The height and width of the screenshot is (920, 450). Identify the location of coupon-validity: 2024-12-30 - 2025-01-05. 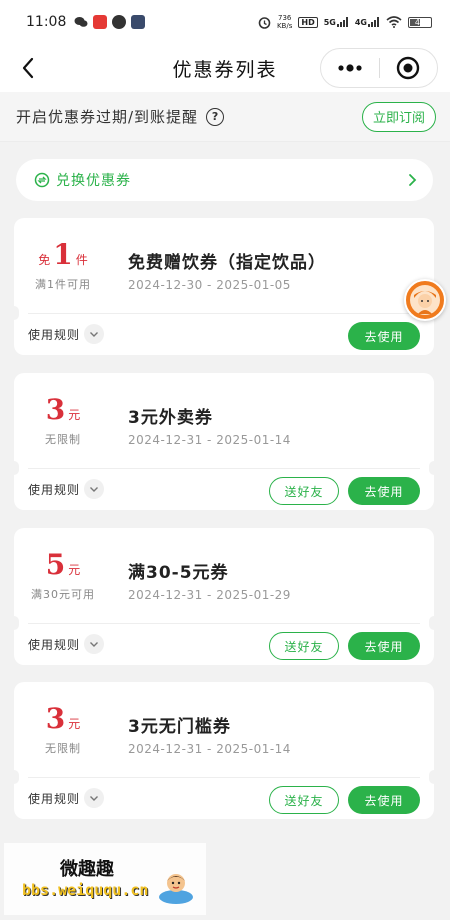
(209, 285).